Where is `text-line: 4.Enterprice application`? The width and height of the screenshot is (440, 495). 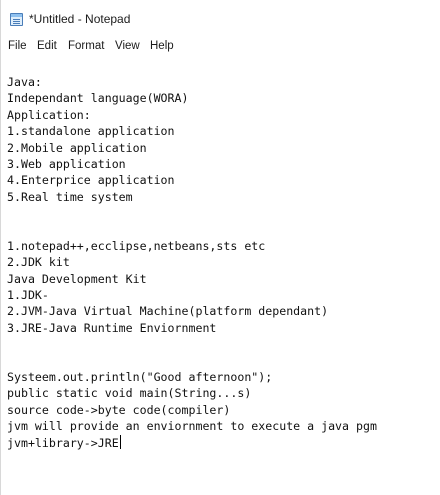
text-line: 4.Enterprice application is located at coordinates (91, 180).